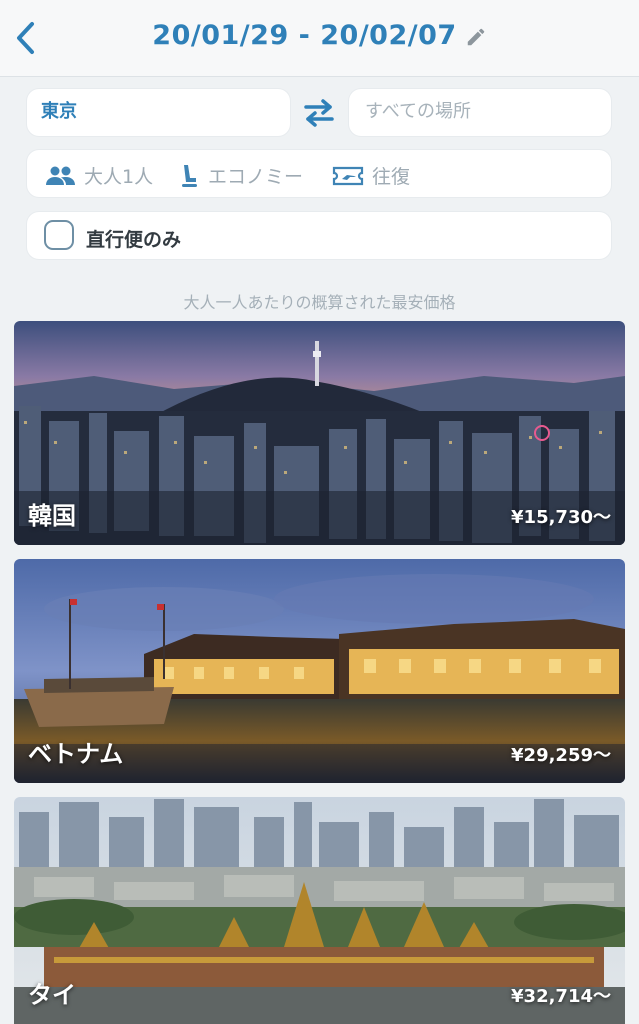 Image resolution: width=639 pixels, height=1024 pixels. I want to click on price-caption: 大人一人あたりの概算された最安価格, so click(319, 302).